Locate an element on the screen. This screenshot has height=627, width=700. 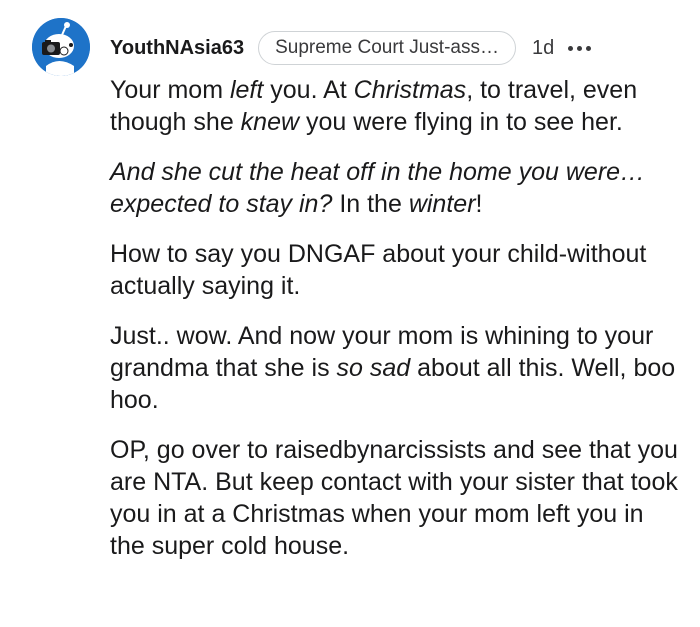
more-horizontal-icon is located at coordinates (580, 48).